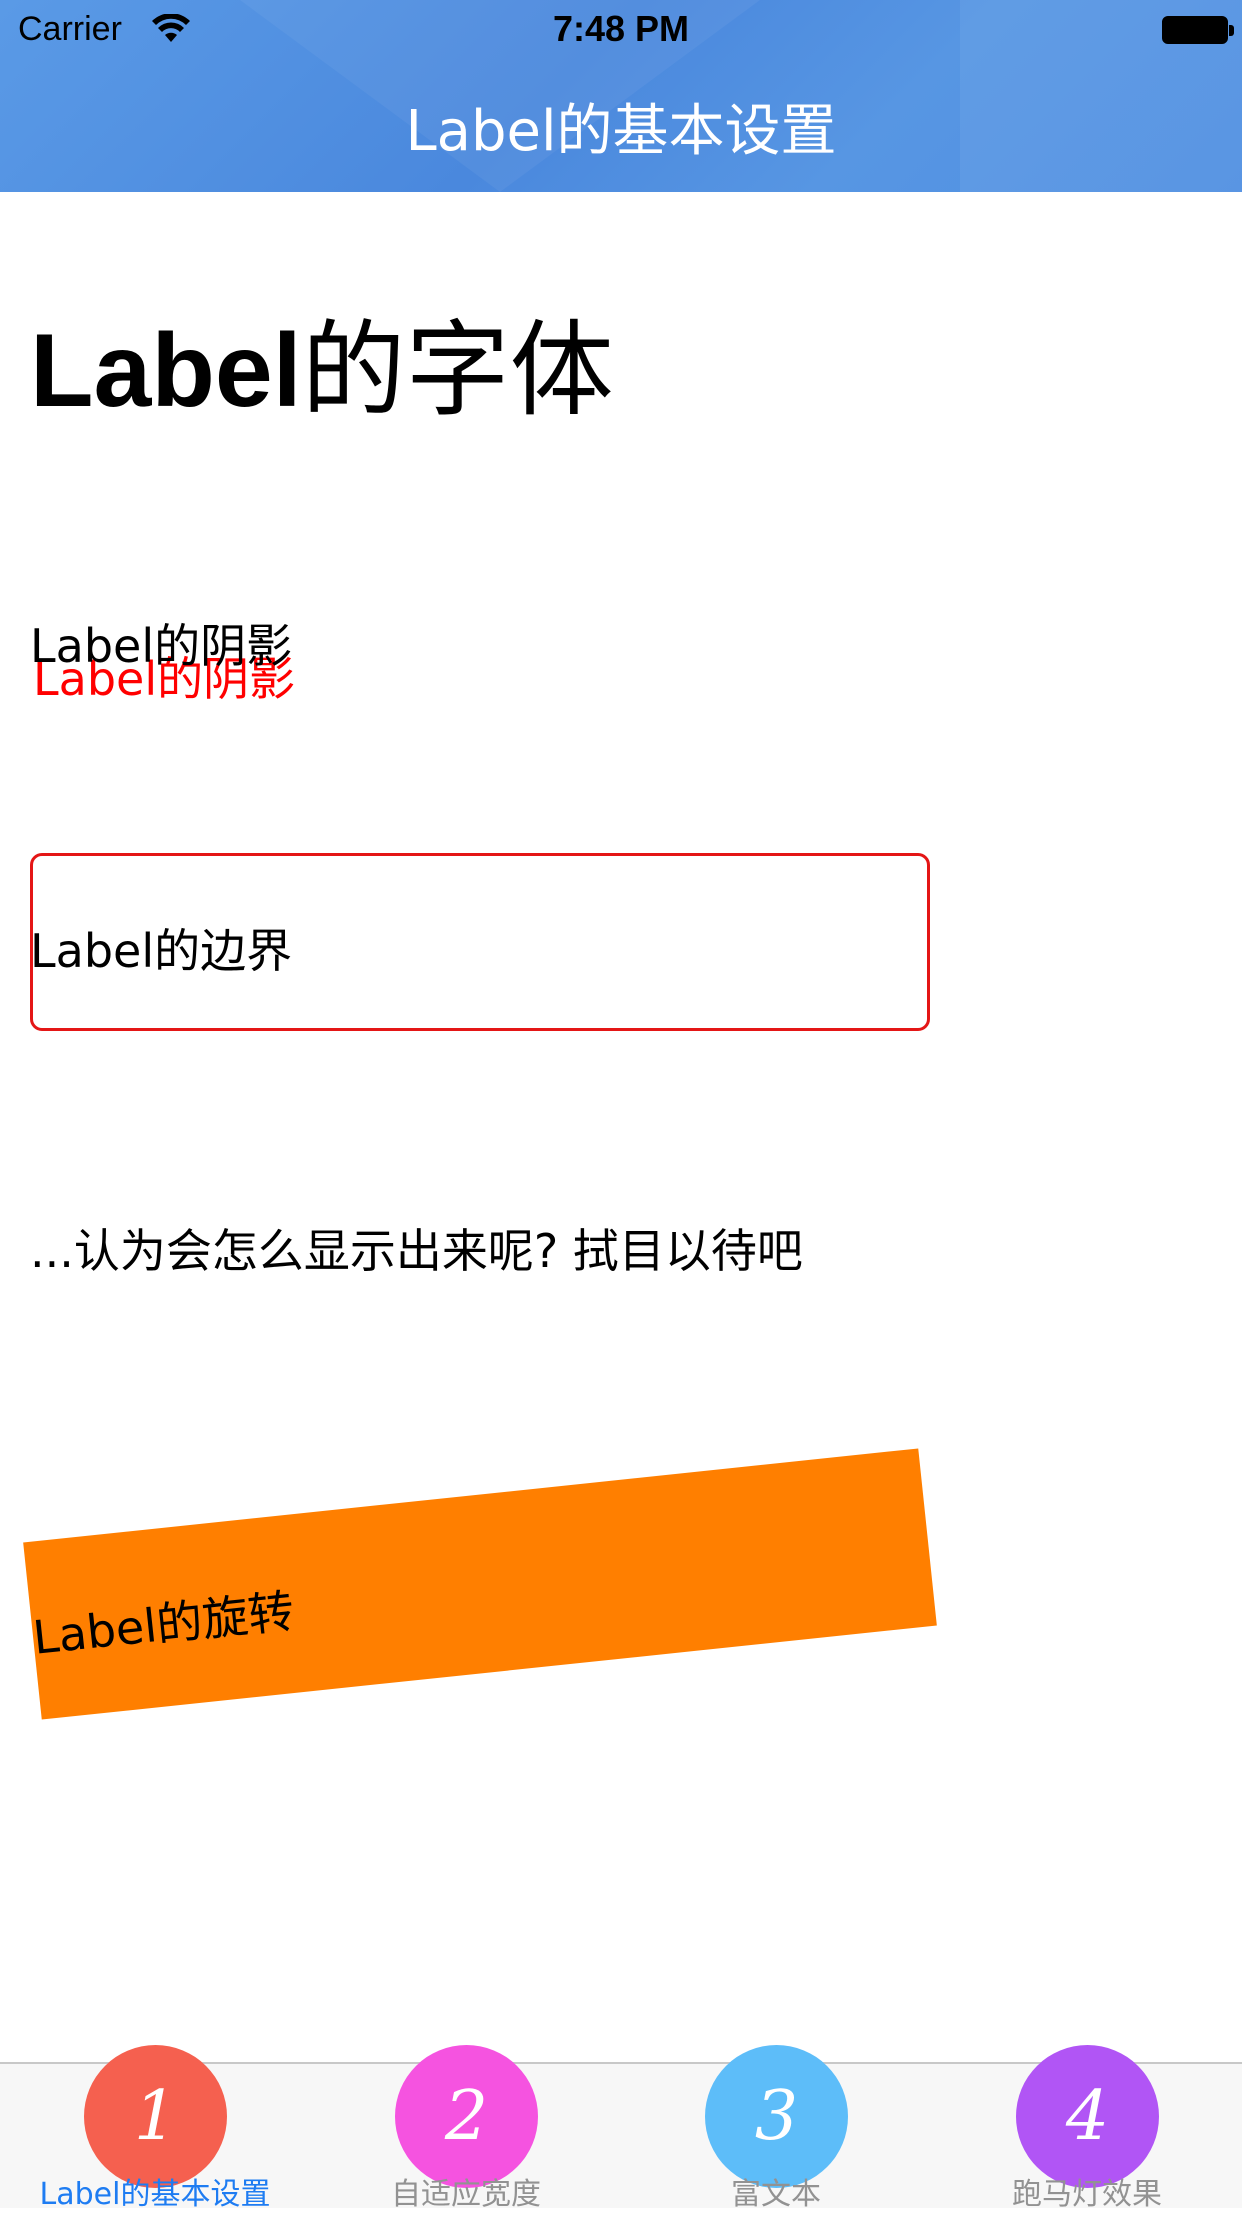  What do you see at coordinates (621, 96) in the screenshot?
I see `navigation-bar: Carrier 7:48 PM Label的基本设置` at bounding box center [621, 96].